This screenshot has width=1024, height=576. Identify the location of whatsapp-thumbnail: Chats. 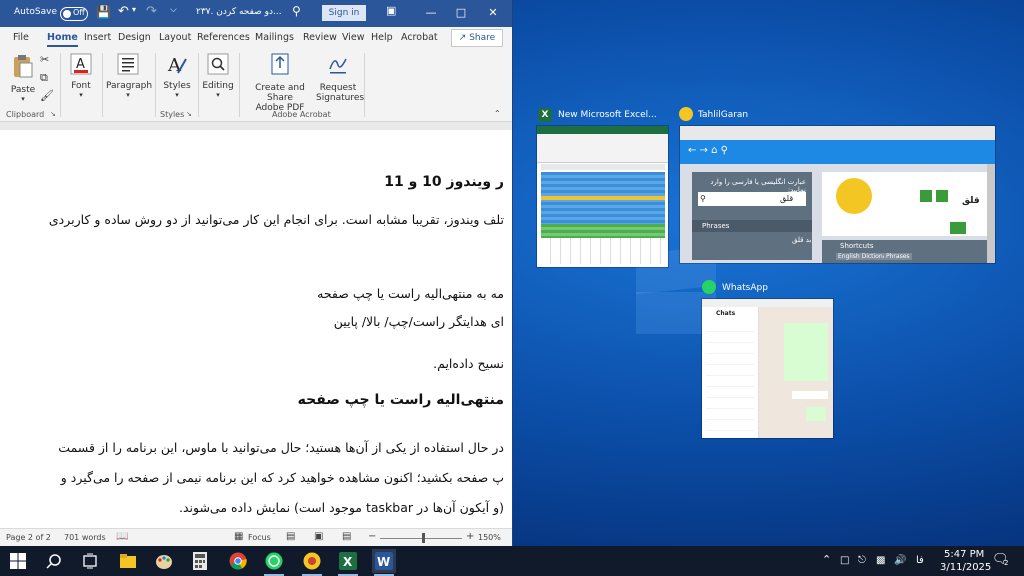
(767, 368).